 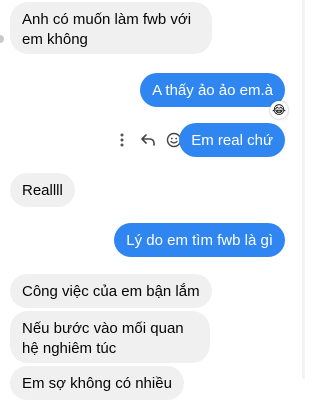 I want to click on outgoing-message: Em real chứ, so click(x=232, y=140).